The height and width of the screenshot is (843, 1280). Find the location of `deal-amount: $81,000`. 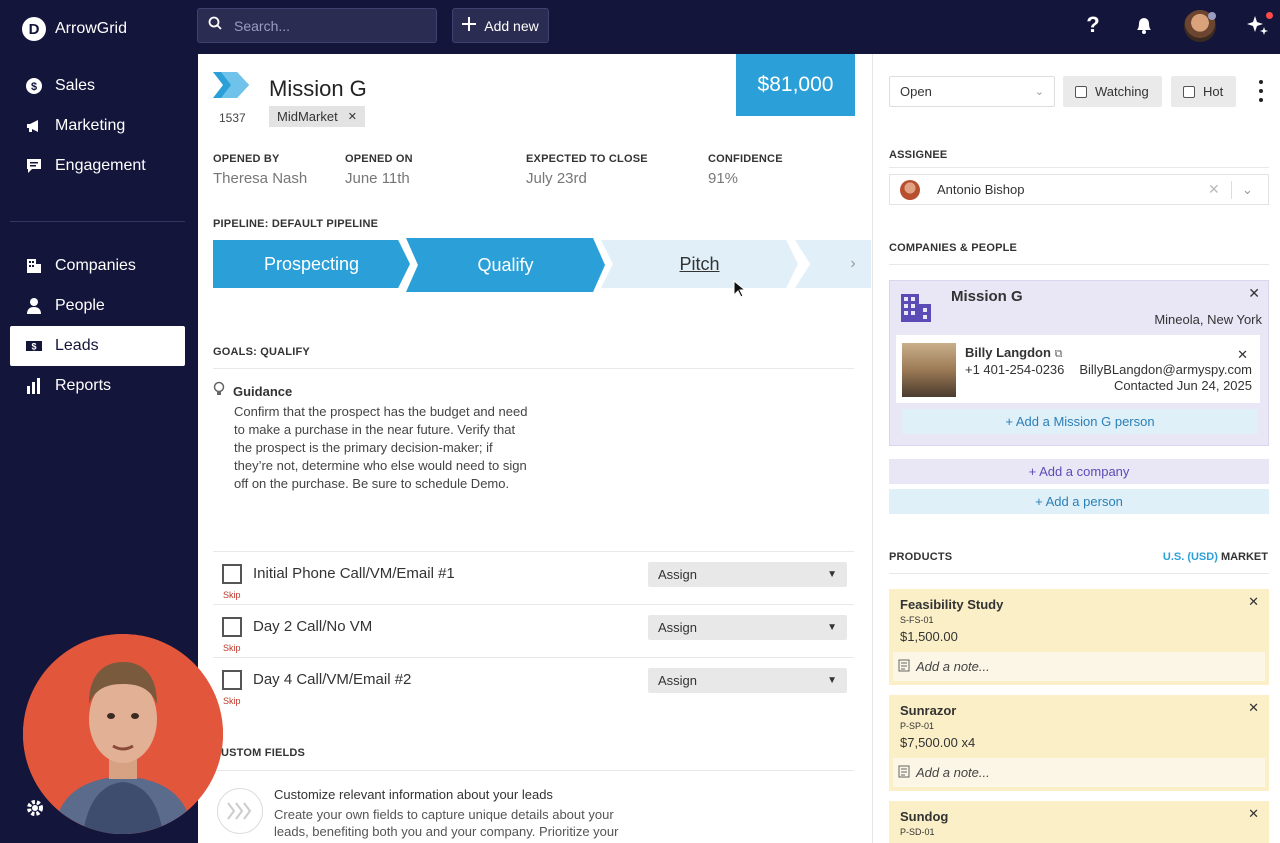

deal-amount: $81,000 is located at coordinates (795, 85).